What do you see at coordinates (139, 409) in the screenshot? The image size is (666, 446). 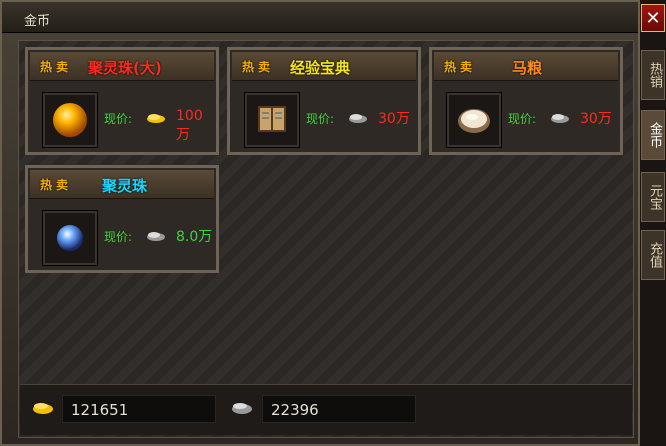 I see `gold-balance: 121651` at bounding box center [139, 409].